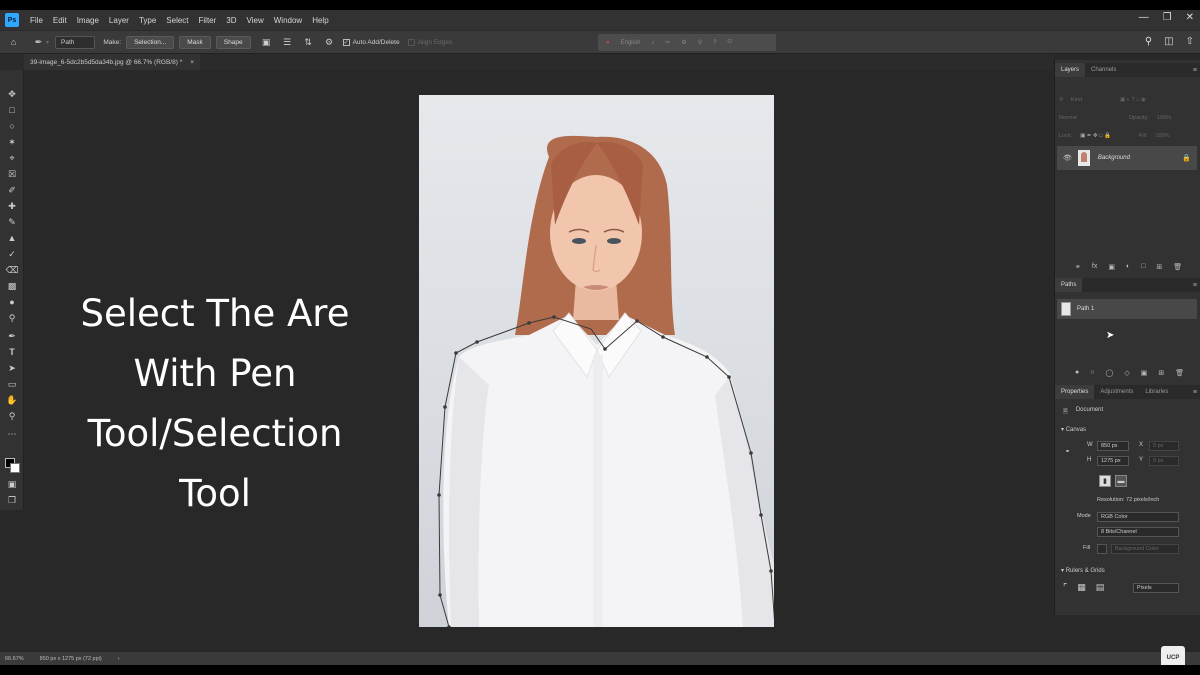  Describe the element at coordinates (1164, 446) in the screenshot. I see `x-field: 0 px` at that location.